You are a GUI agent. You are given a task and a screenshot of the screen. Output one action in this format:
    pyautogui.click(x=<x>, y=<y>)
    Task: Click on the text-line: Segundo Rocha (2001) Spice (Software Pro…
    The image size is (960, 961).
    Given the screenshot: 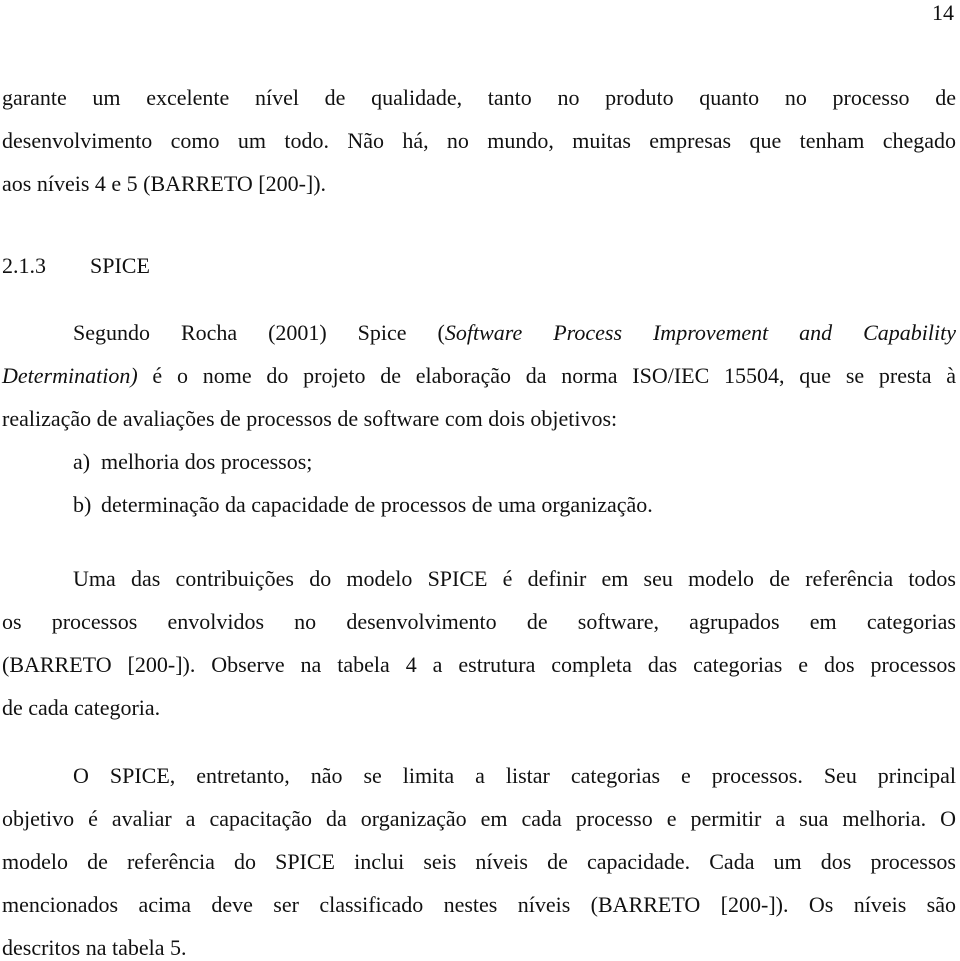 What is the action you would take?
    pyautogui.click(x=514, y=333)
    